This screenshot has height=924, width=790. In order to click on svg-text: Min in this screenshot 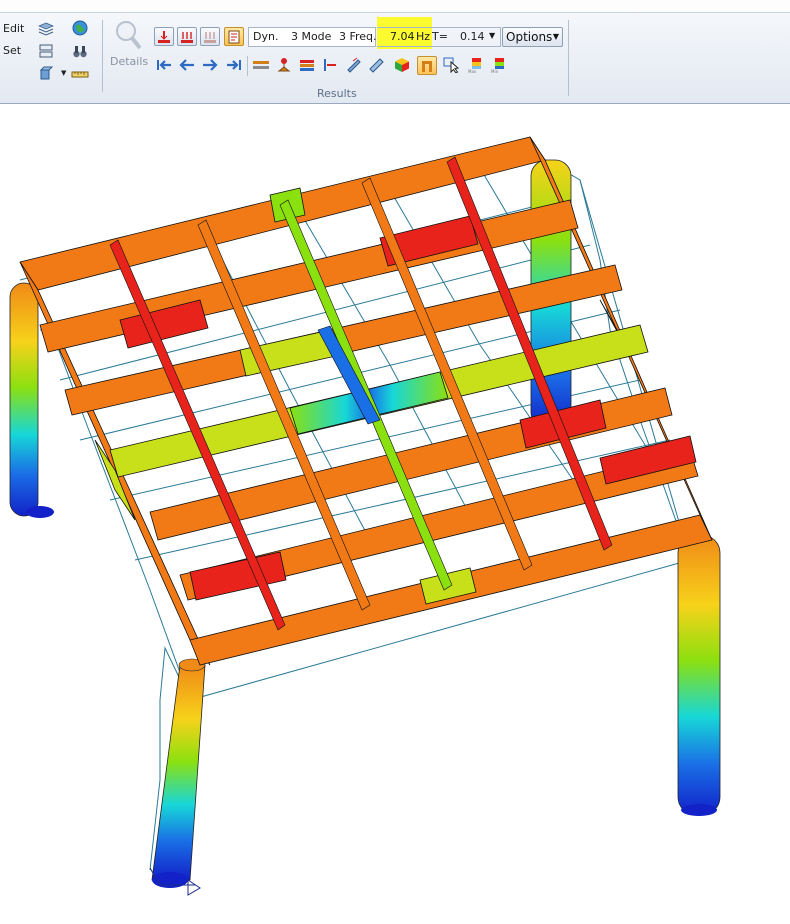, I will do `click(495, 71)`.